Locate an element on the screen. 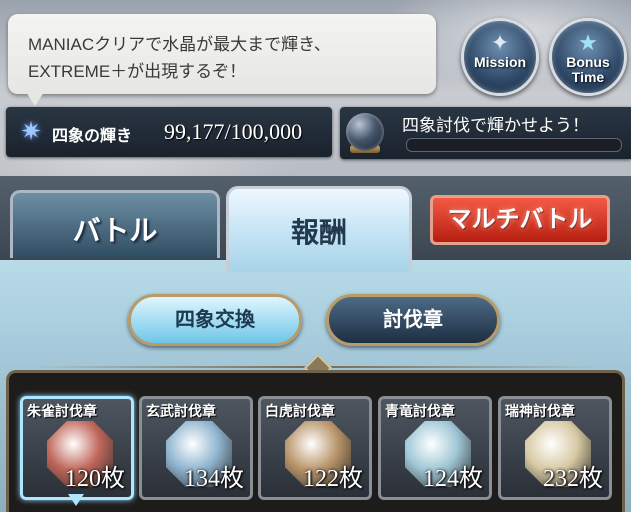 Image resolution: width=631 pixels, height=512 pixels. subtab-toubatsu-medal-label: 討伐章 is located at coordinates (413, 320).